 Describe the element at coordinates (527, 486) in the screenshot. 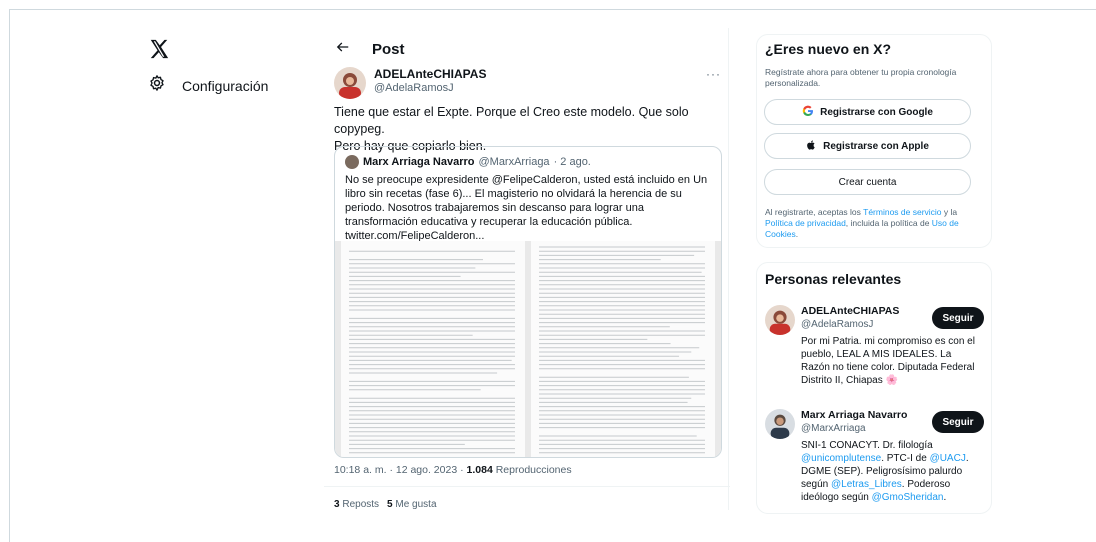

I see `divider` at that location.